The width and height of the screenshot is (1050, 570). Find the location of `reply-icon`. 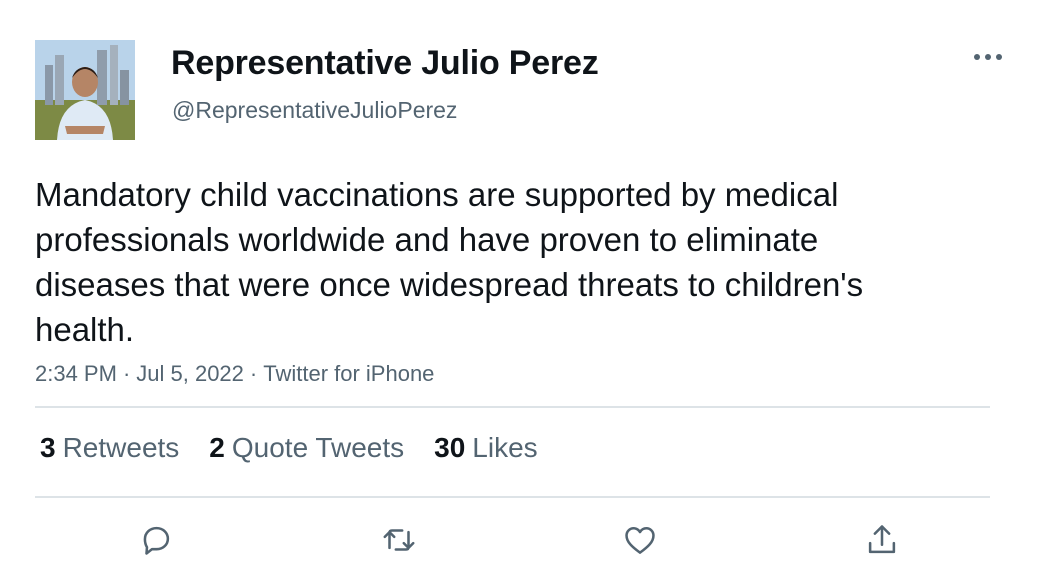

reply-icon is located at coordinates (156, 540).